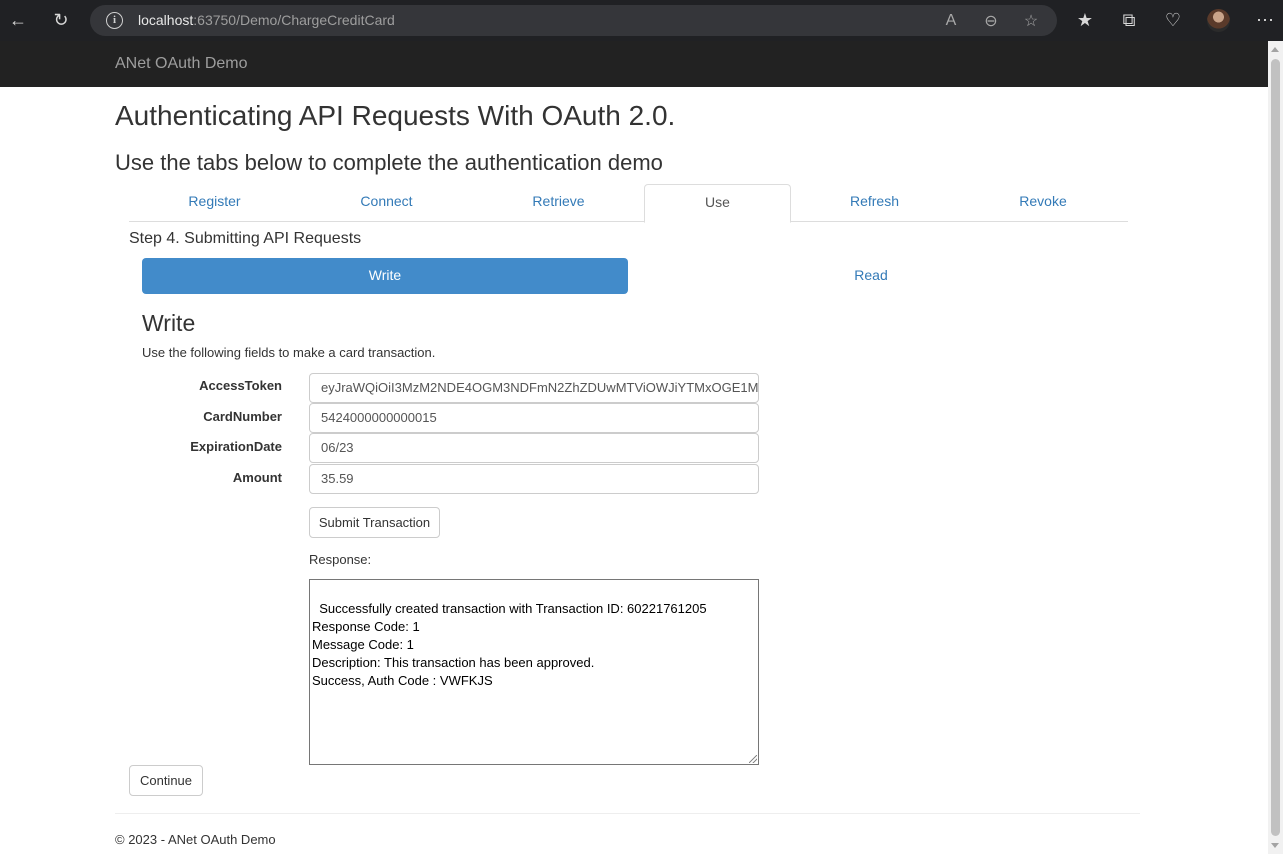 The width and height of the screenshot is (1283, 854). I want to click on reload-icon: ↻, so click(61, 20).